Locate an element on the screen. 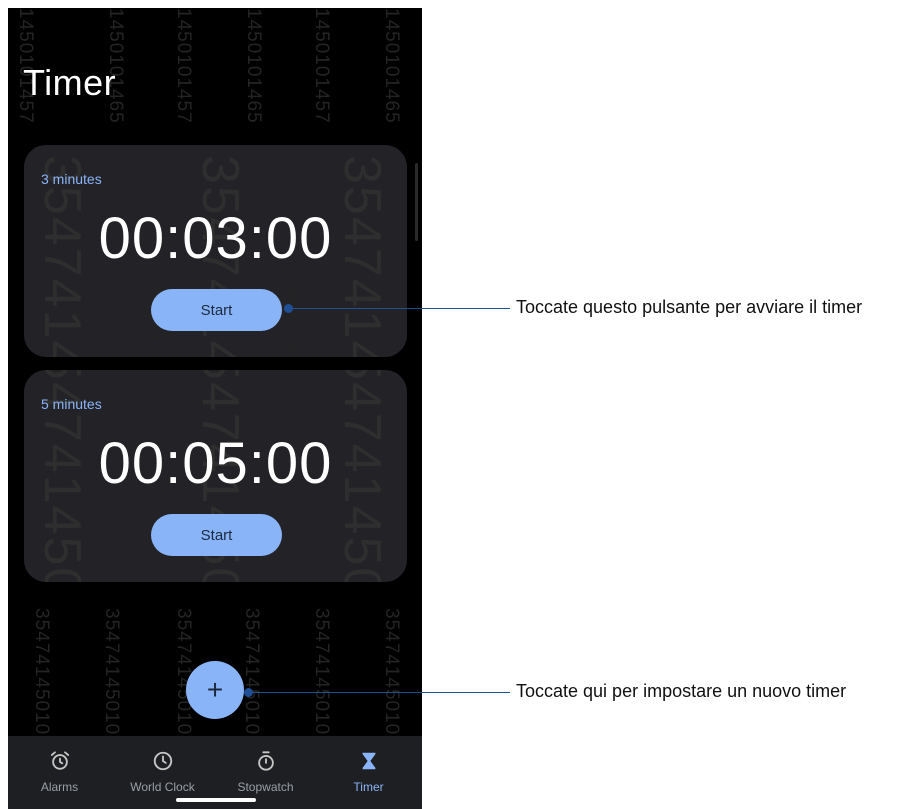 The image size is (900, 809). plus-icon: + is located at coordinates (215, 689).